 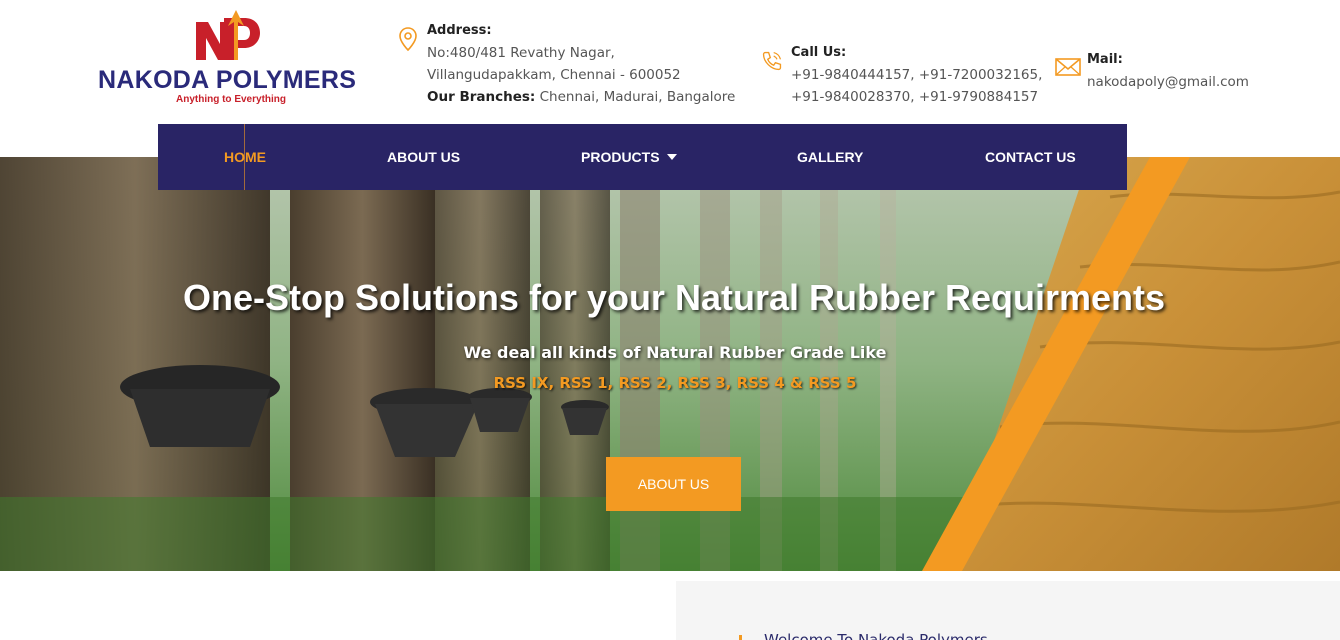 I want to click on mail-block: Mail: nakodapoly@gmail.com, so click(x=1152, y=71).